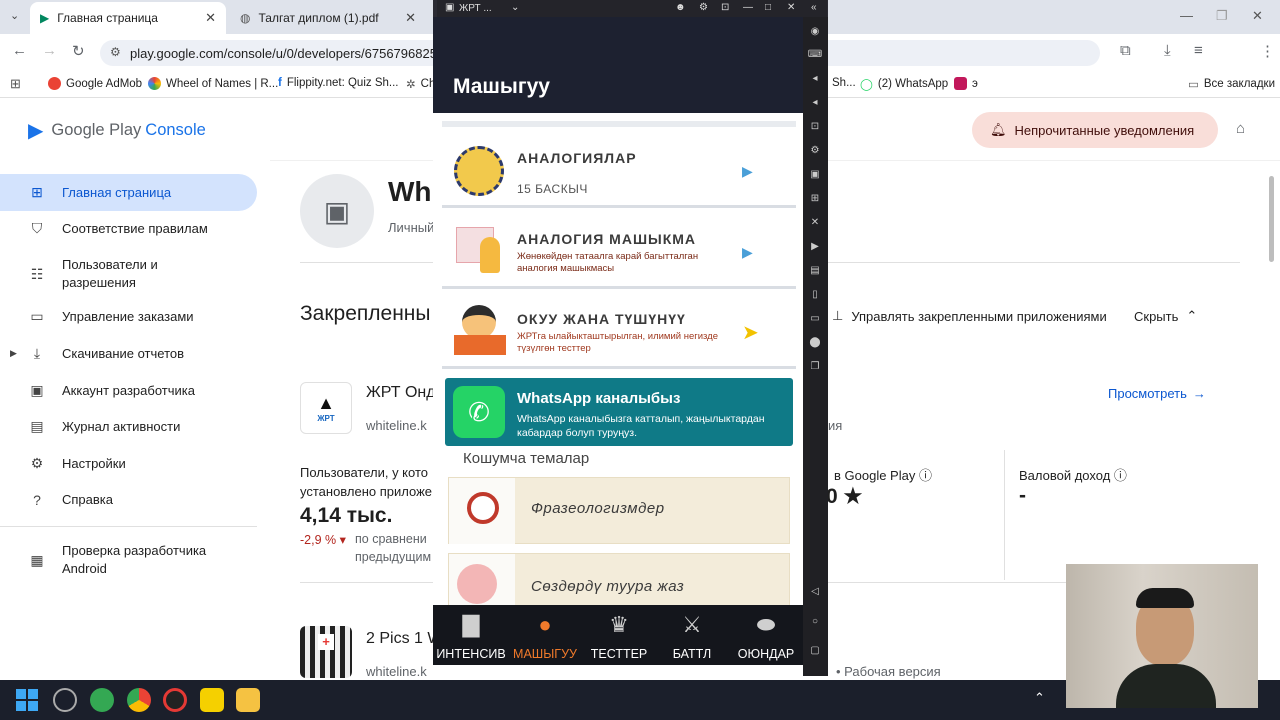 The image size is (1280, 720). I want to click on virtualbox-icon, so click(65, 700).